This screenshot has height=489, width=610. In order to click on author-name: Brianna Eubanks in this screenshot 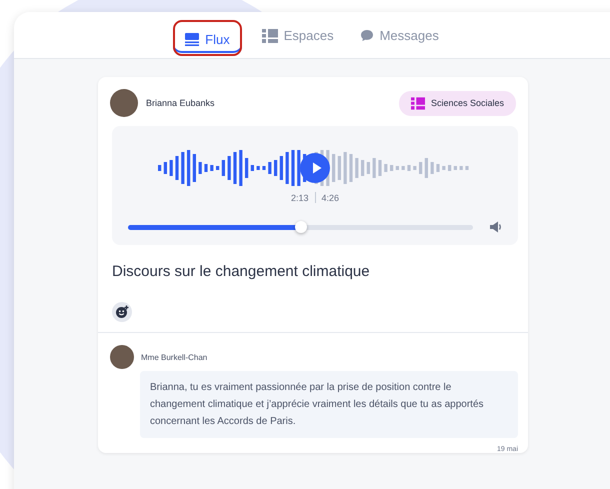, I will do `click(181, 103)`.